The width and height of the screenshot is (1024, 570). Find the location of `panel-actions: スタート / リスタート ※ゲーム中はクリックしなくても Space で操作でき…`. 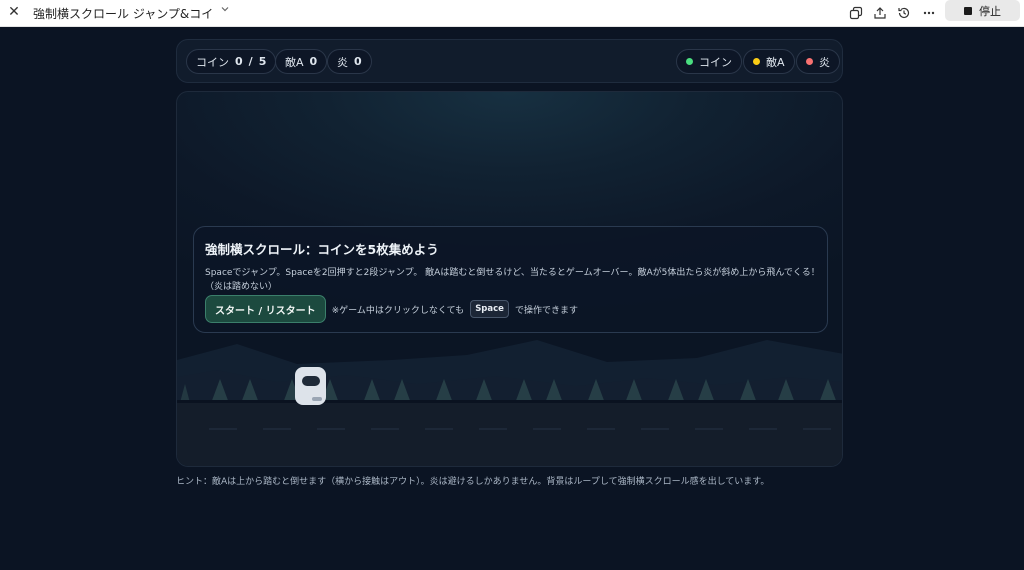

panel-actions: スタート / リスタート ※ゲーム中はクリックしなくても Space で操作でき… is located at coordinates (391, 309).